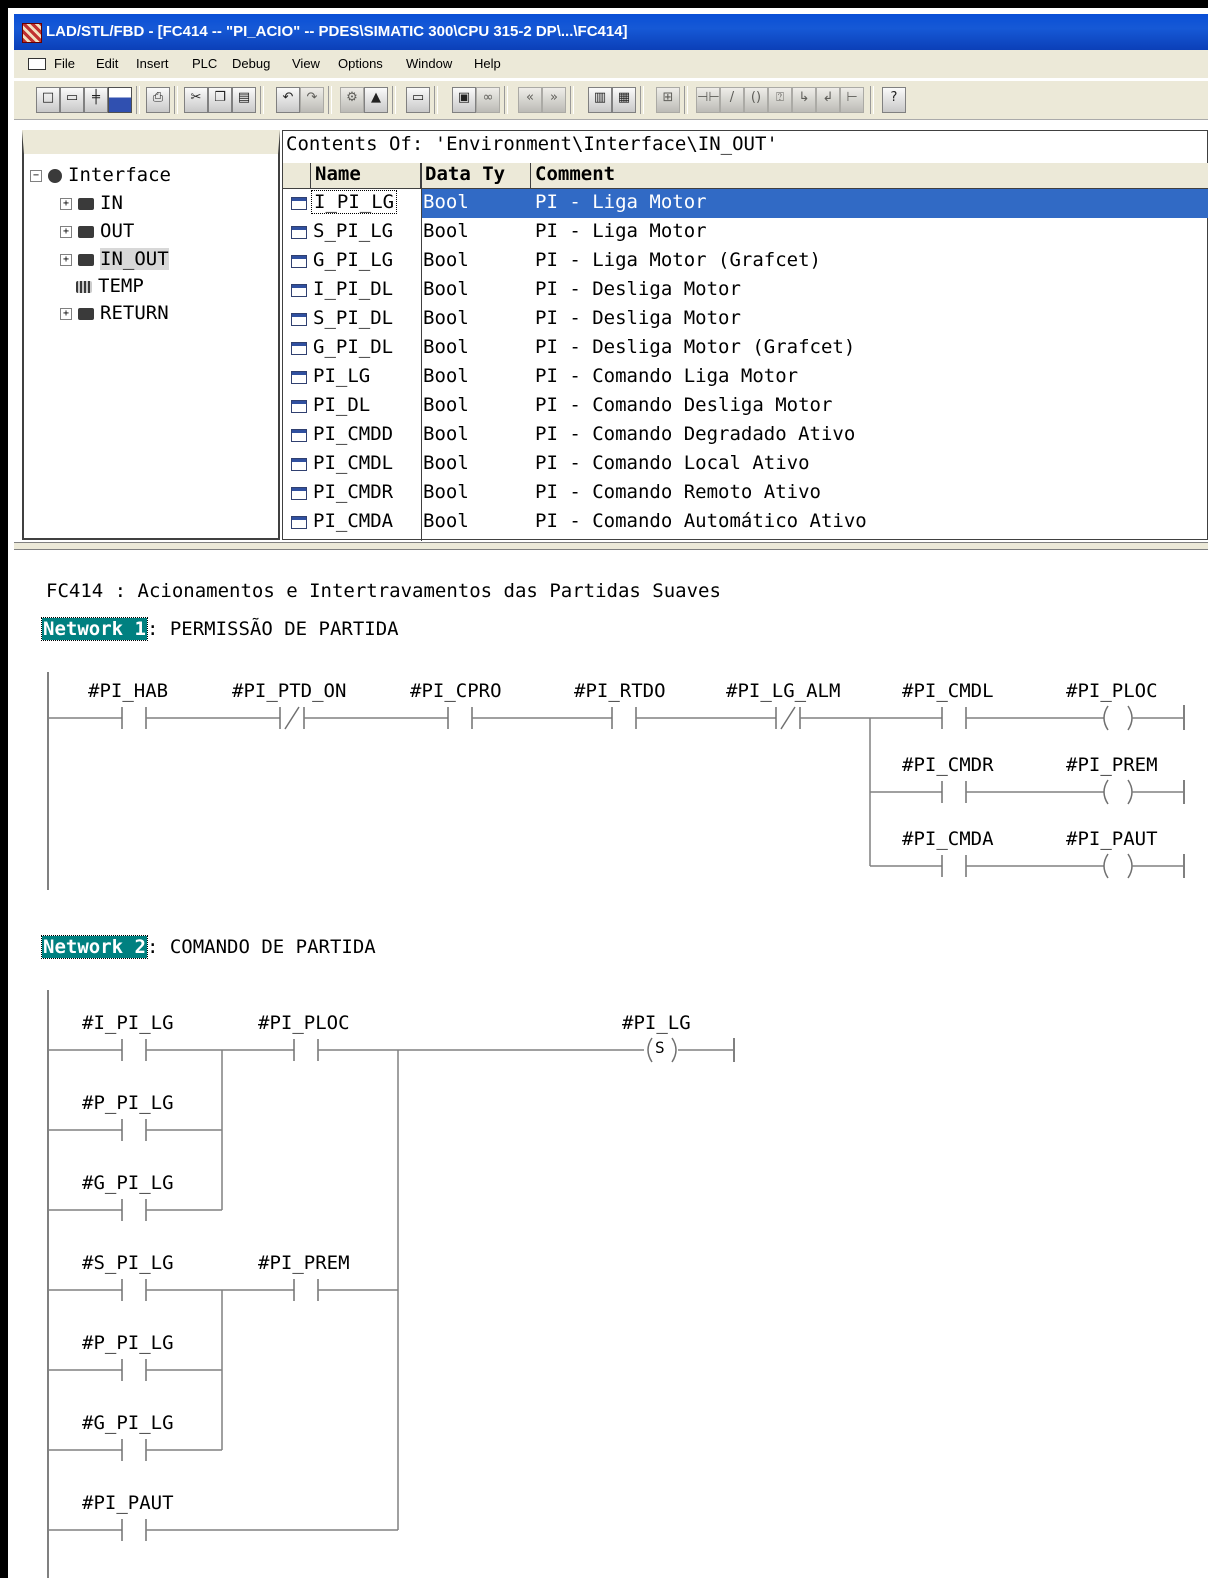  What do you see at coordinates (611, 546) in the screenshot?
I see `pane-splitter` at bounding box center [611, 546].